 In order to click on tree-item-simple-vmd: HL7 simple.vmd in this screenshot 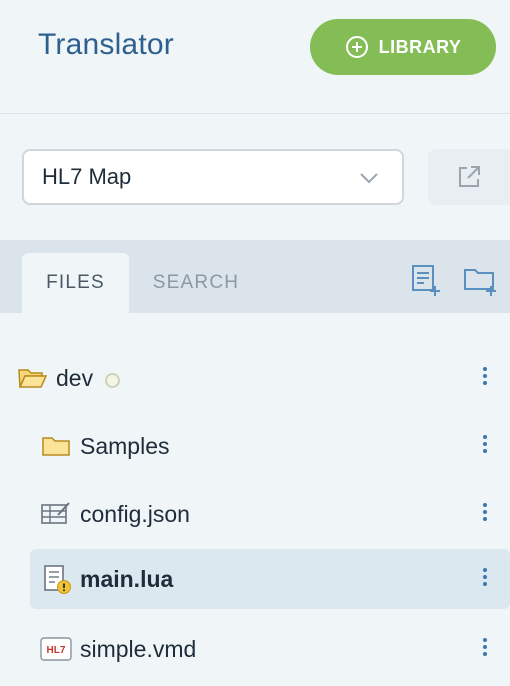, I will do `click(275, 649)`.